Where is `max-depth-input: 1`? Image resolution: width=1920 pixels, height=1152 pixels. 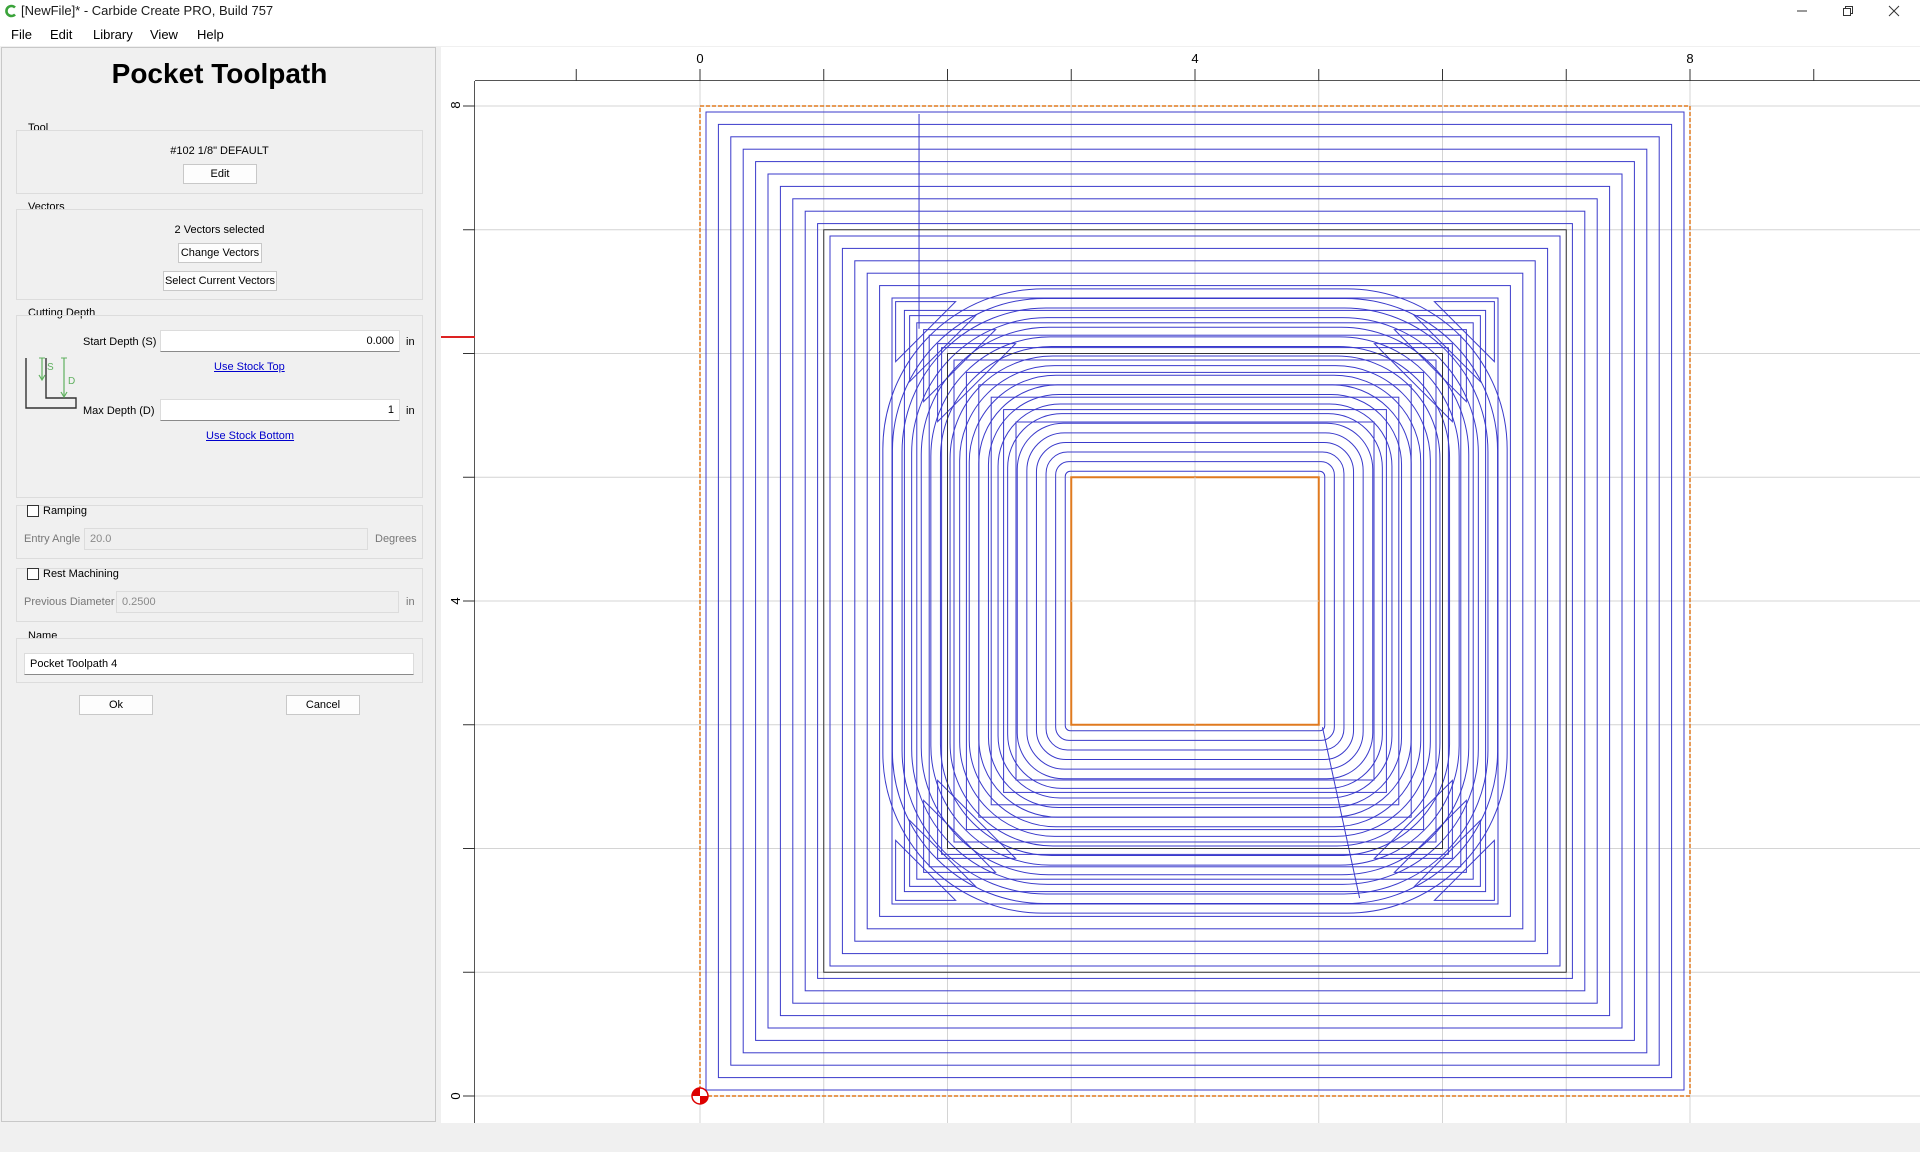 max-depth-input: 1 is located at coordinates (280, 410).